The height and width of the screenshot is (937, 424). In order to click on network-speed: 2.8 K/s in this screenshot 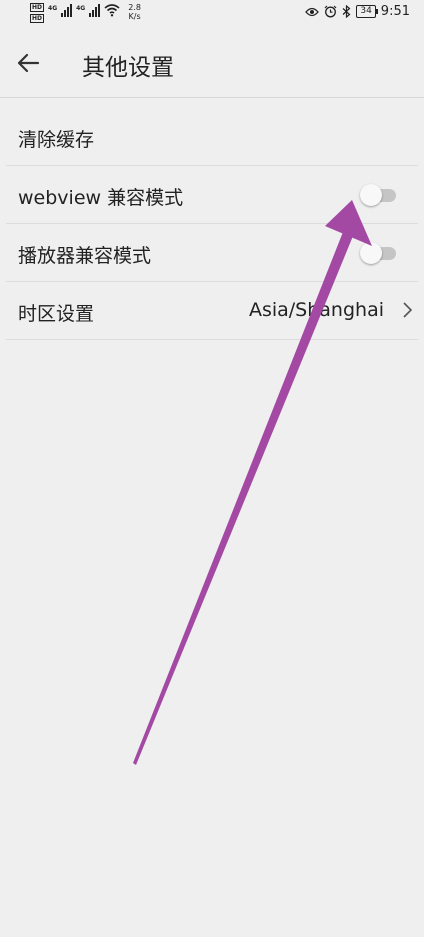, I will do `click(134, 12)`.